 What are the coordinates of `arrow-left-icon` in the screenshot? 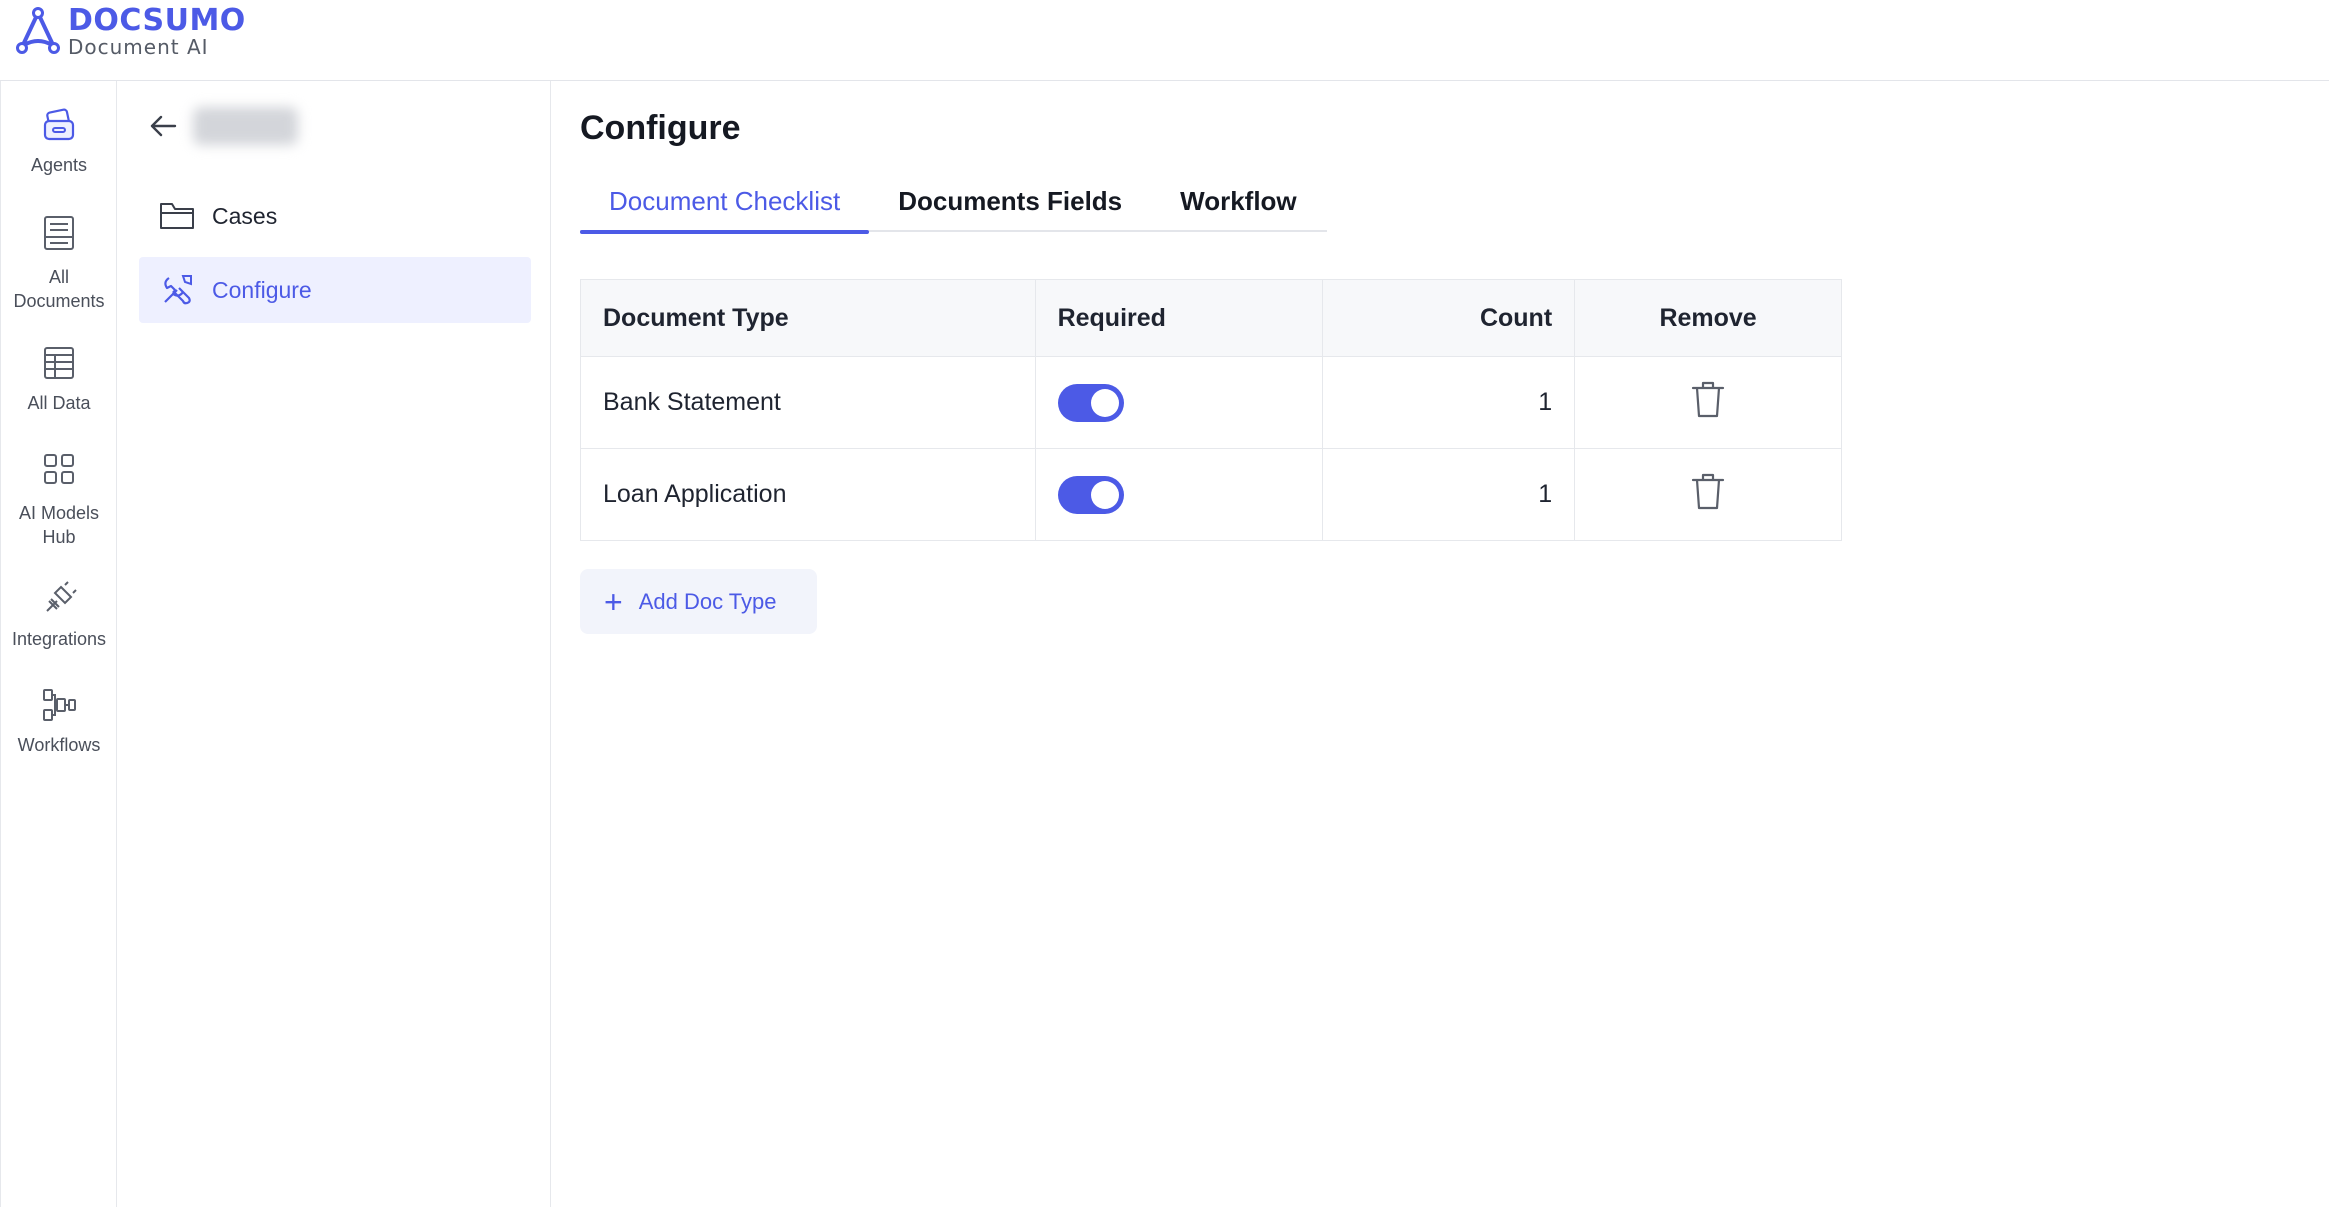 It's located at (163, 126).